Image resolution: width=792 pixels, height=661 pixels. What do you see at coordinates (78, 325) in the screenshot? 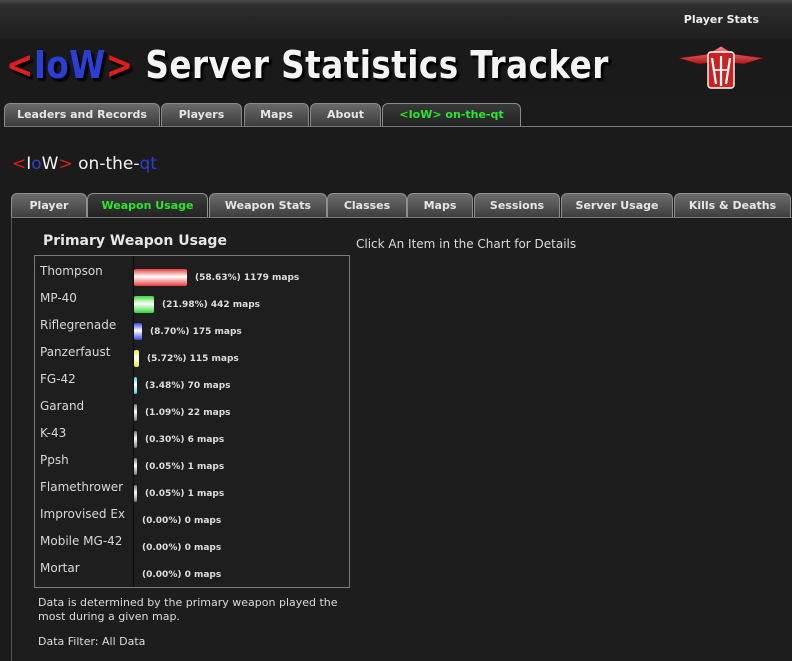
I see `weapon-name: Riflegrenade` at bounding box center [78, 325].